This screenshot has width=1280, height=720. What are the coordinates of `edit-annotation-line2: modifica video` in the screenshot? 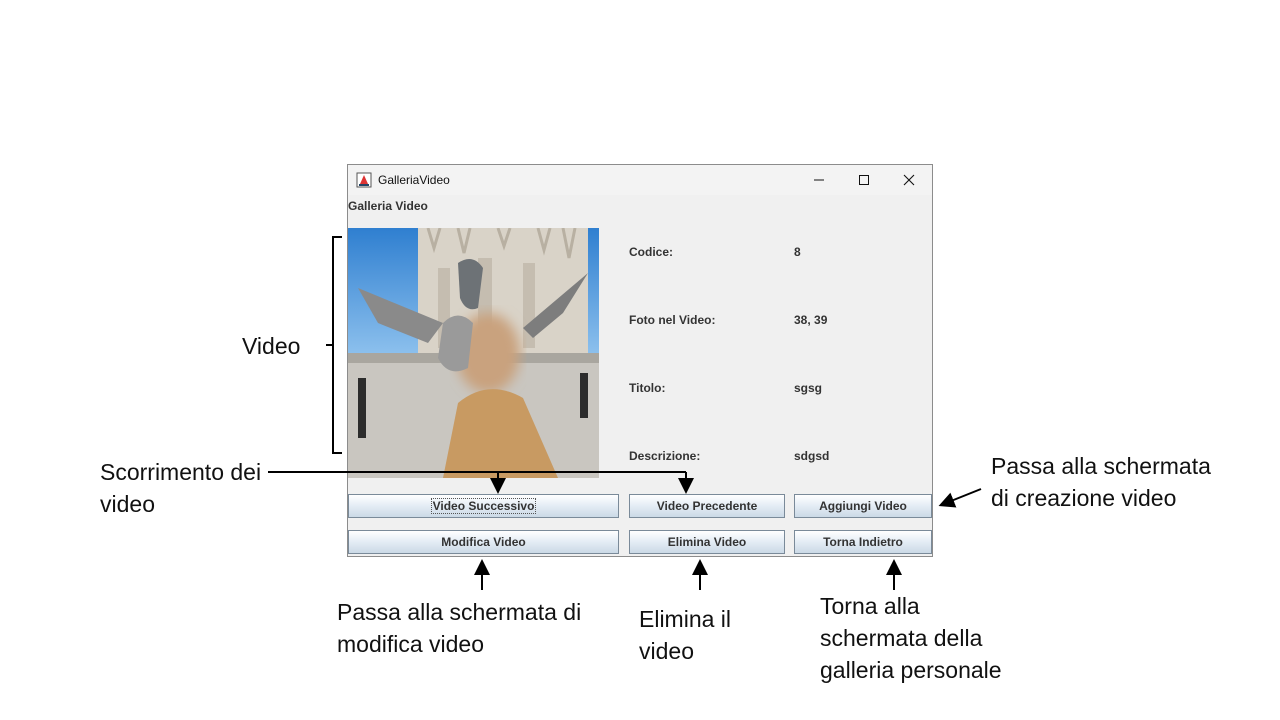 It's located at (411, 644).